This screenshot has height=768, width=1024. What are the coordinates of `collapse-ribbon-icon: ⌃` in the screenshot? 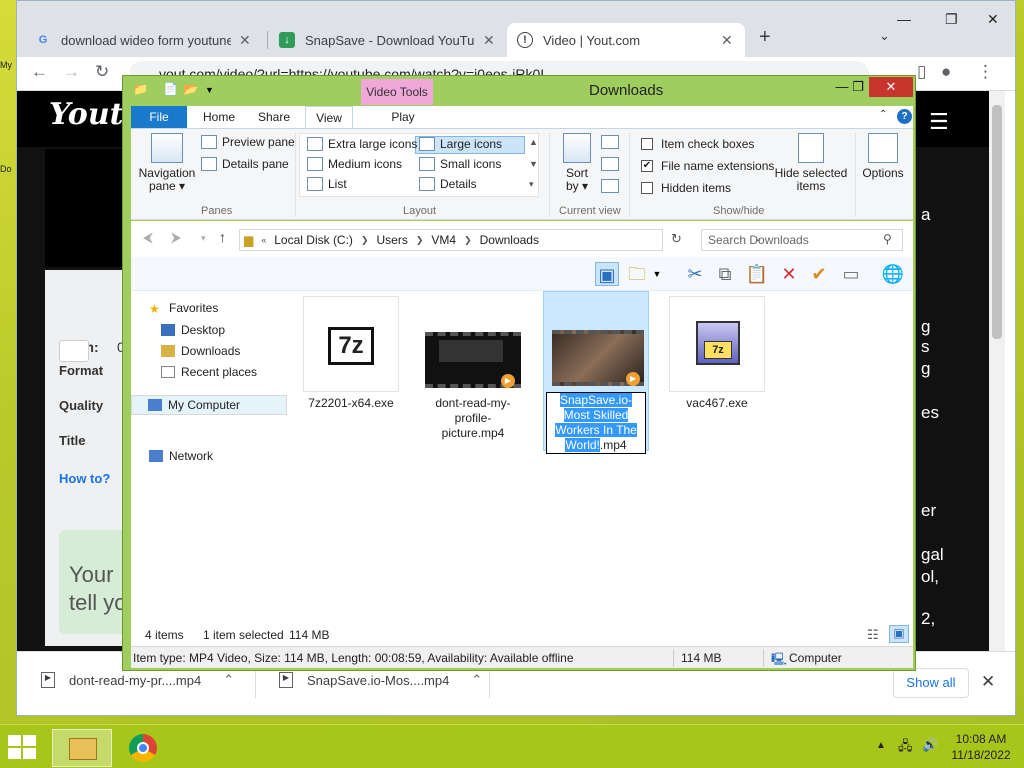 It's located at (883, 114).